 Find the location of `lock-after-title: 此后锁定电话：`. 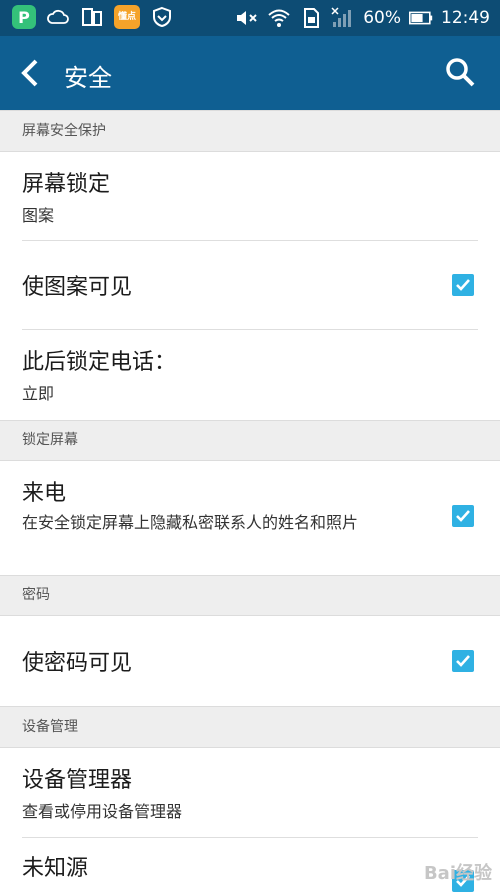

lock-after-title: 此后锁定电话： is located at coordinates (99, 362).